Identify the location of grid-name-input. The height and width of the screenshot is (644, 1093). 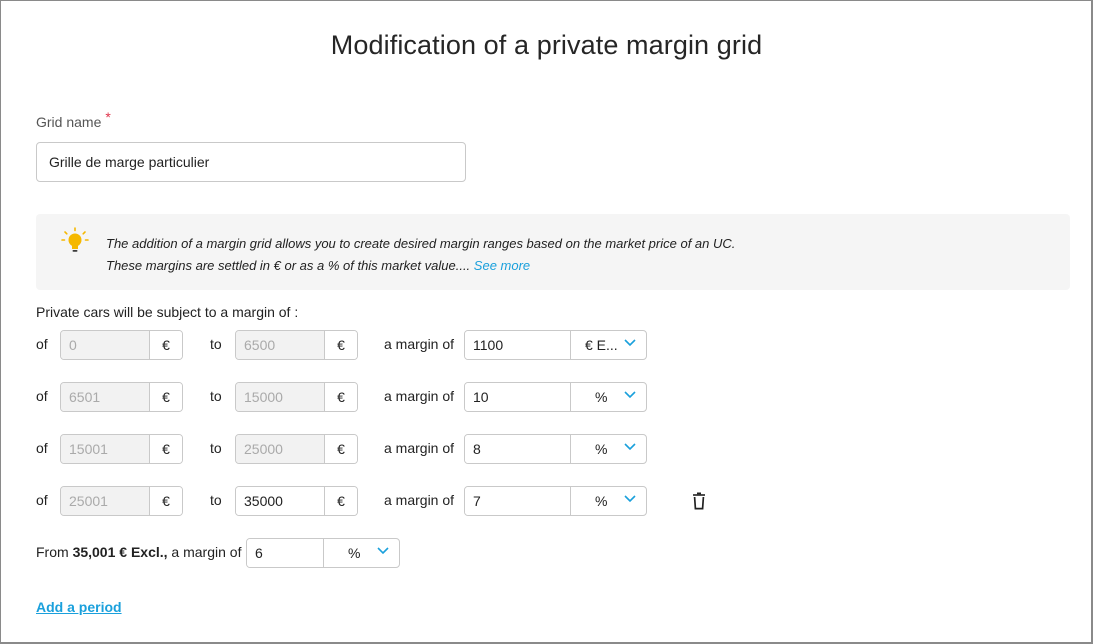
(251, 162).